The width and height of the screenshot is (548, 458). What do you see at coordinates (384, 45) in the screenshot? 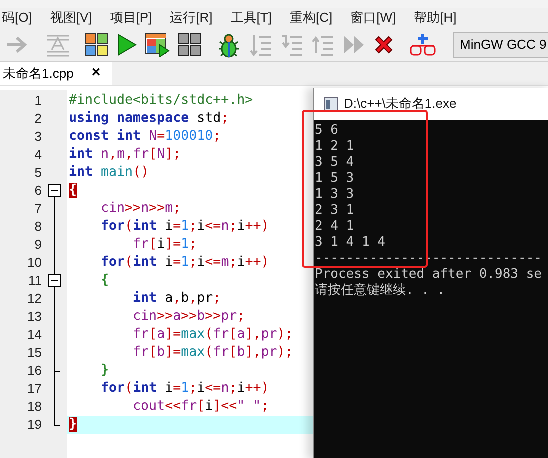
I see `close-icon` at bounding box center [384, 45].